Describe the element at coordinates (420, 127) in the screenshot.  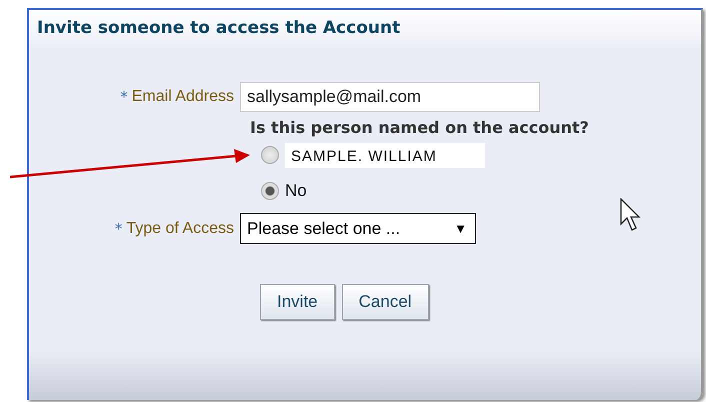
I see `question-text: Is this person named on the account?` at that location.